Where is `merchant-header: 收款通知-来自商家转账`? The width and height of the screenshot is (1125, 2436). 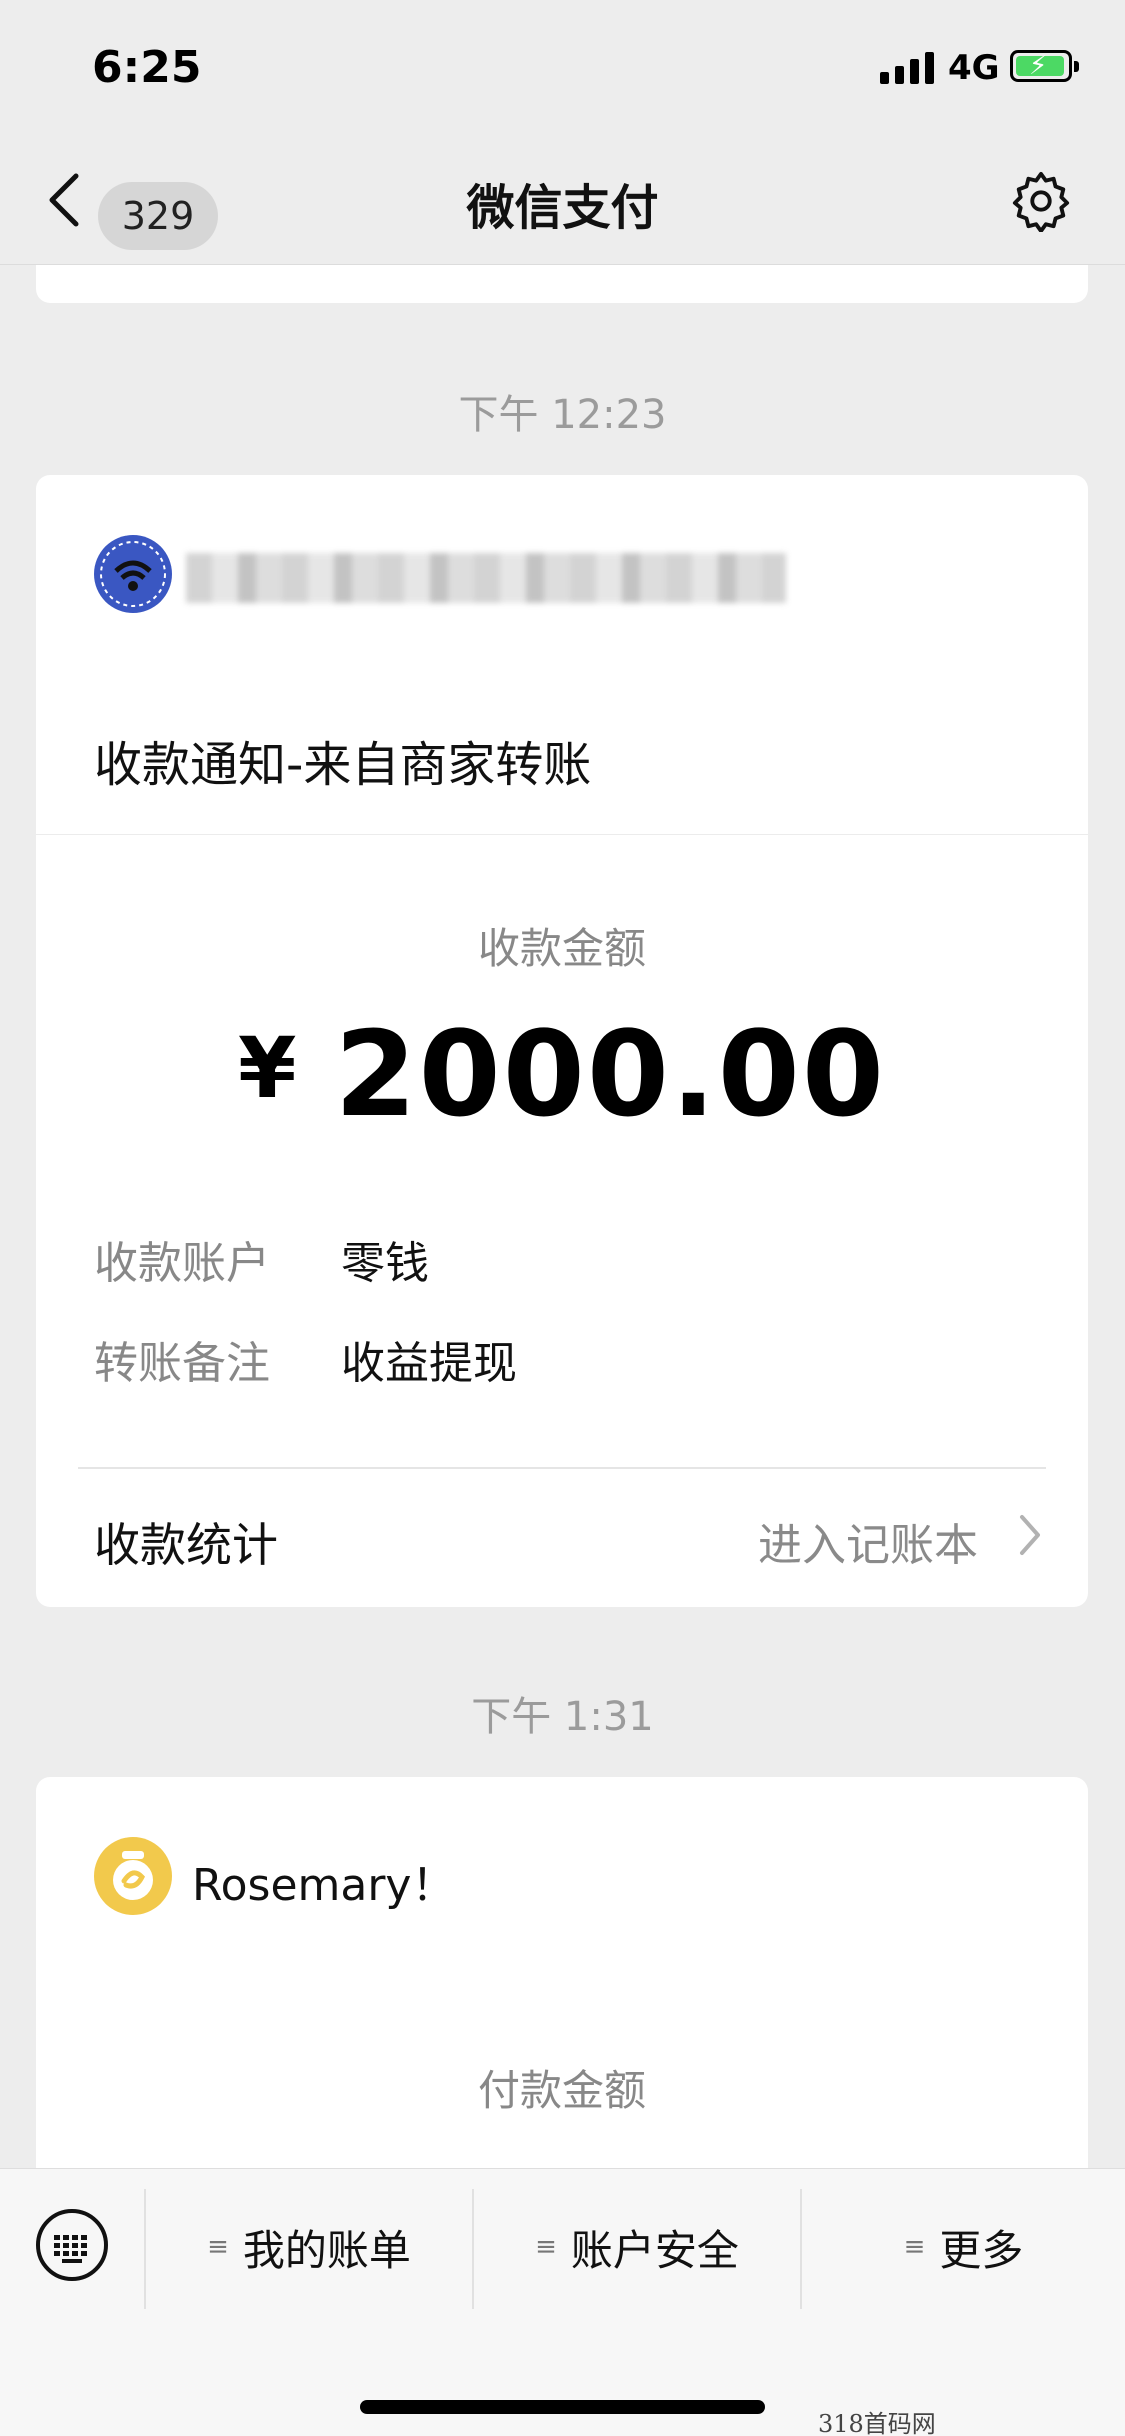
merchant-header: 收款通知-来自商家转账 is located at coordinates (562, 655).